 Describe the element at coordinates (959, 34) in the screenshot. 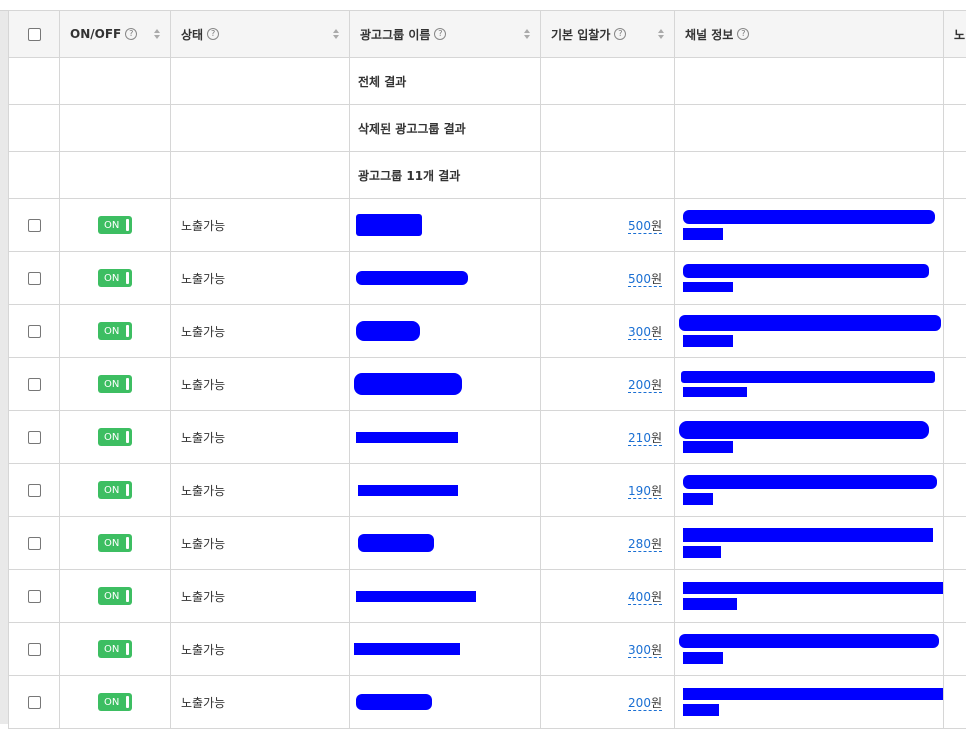

I see `header-extra-label: 노` at that location.